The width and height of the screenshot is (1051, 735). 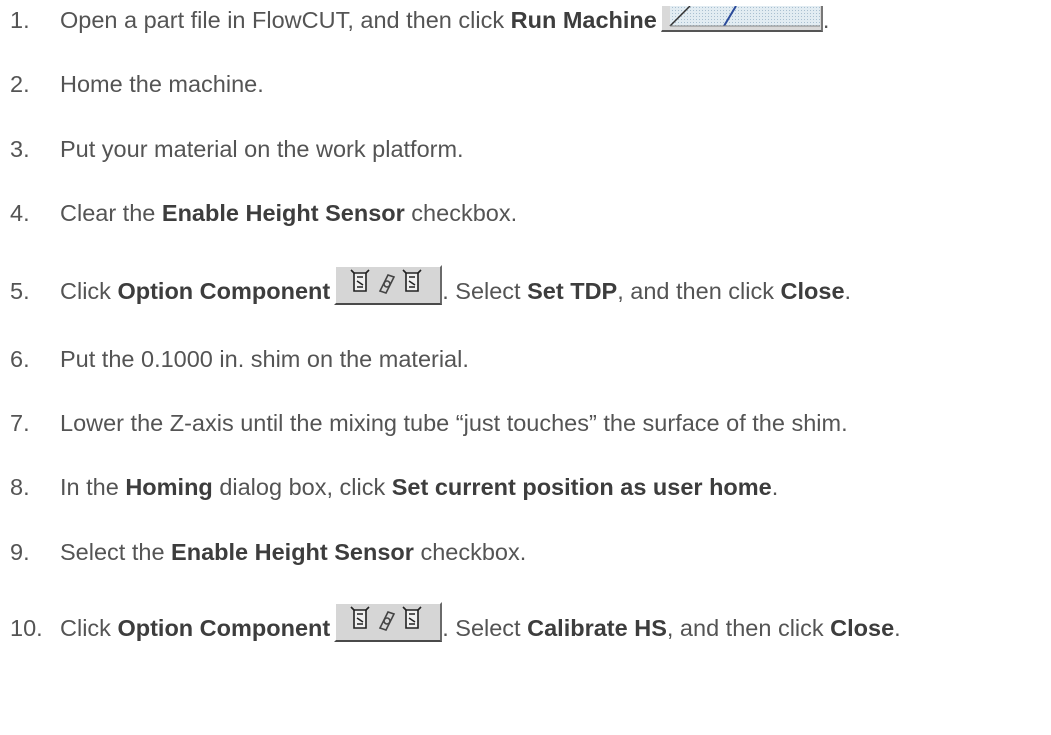 What do you see at coordinates (93, 487) in the screenshot?
I see `step-text: In the` at bounding box center [93, 487].